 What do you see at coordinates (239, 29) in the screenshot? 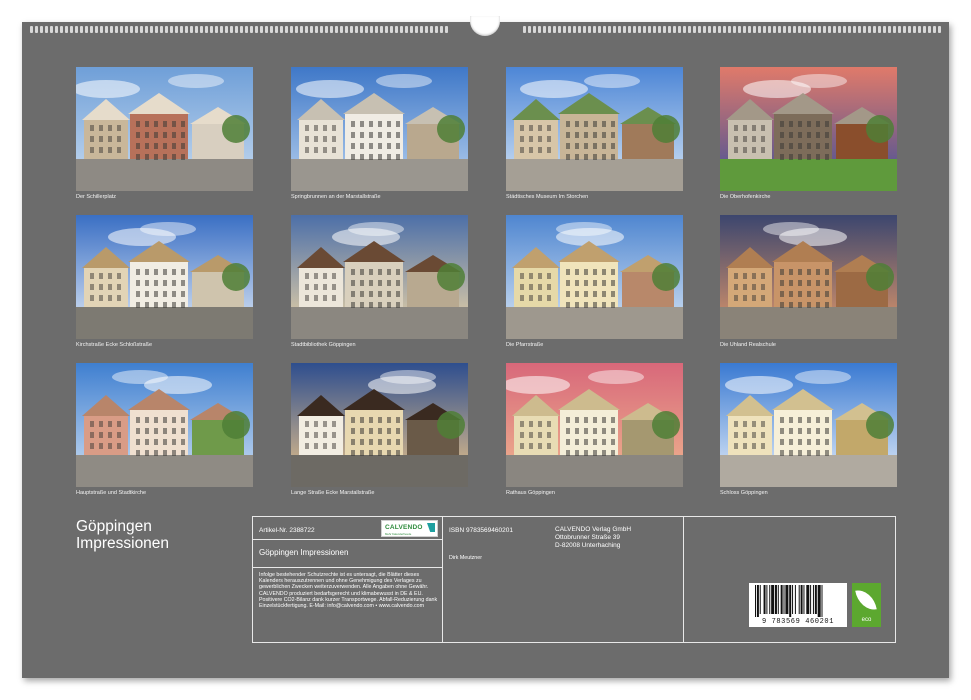
I see `wire-loops-left` at bounding box center [239, 29].